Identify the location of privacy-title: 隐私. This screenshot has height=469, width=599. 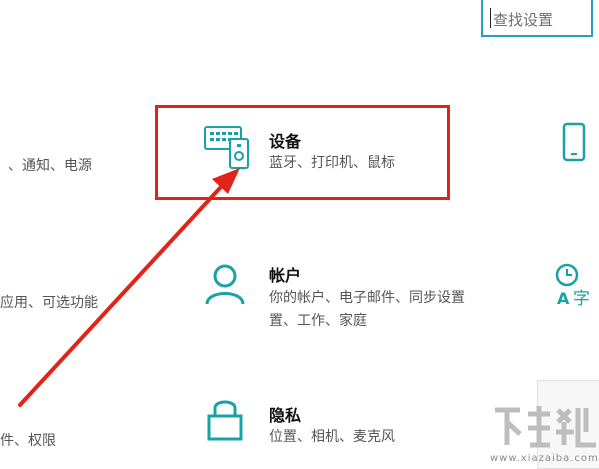
(285, 415).